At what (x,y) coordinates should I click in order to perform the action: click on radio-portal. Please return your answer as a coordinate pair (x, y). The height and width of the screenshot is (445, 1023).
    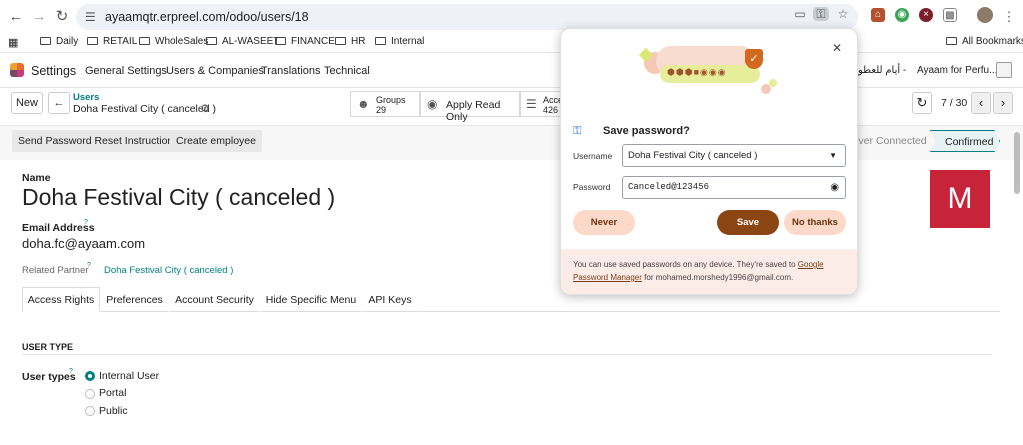
    Looking at the image, I should click on (90, 394).